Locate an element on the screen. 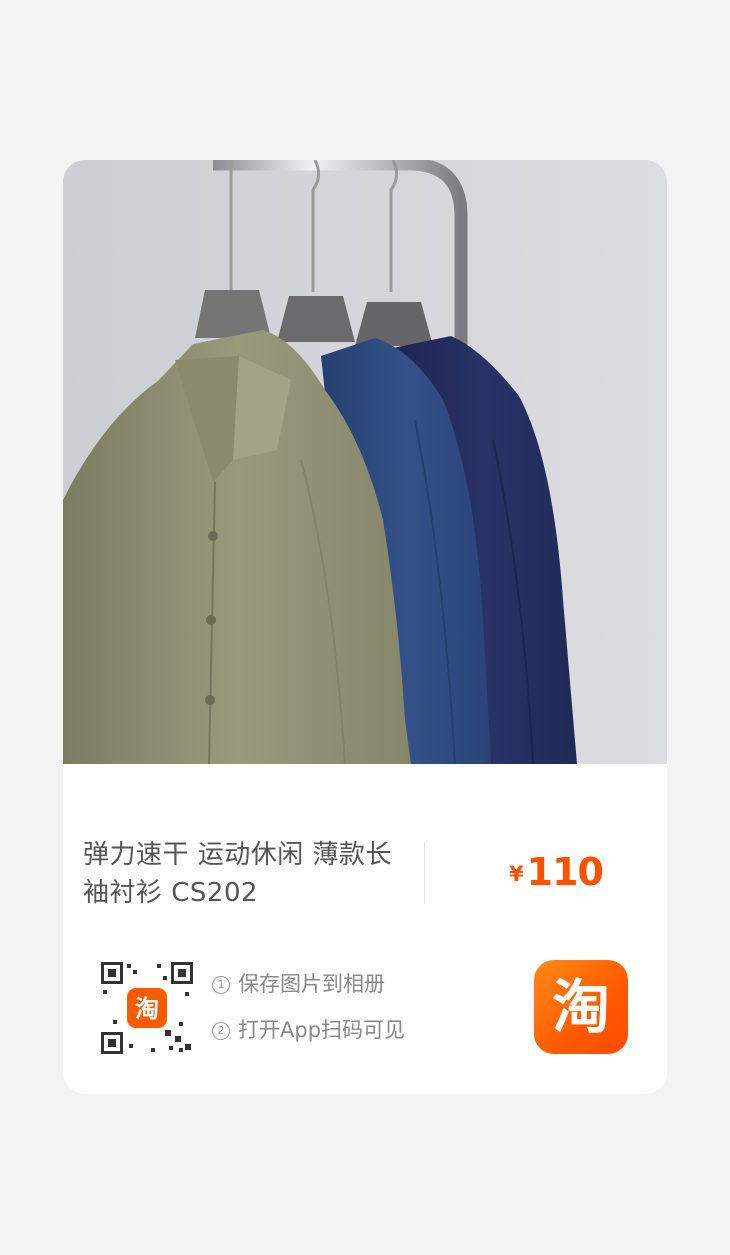  product-price: ¥110 is located at coordinates (556, 872).